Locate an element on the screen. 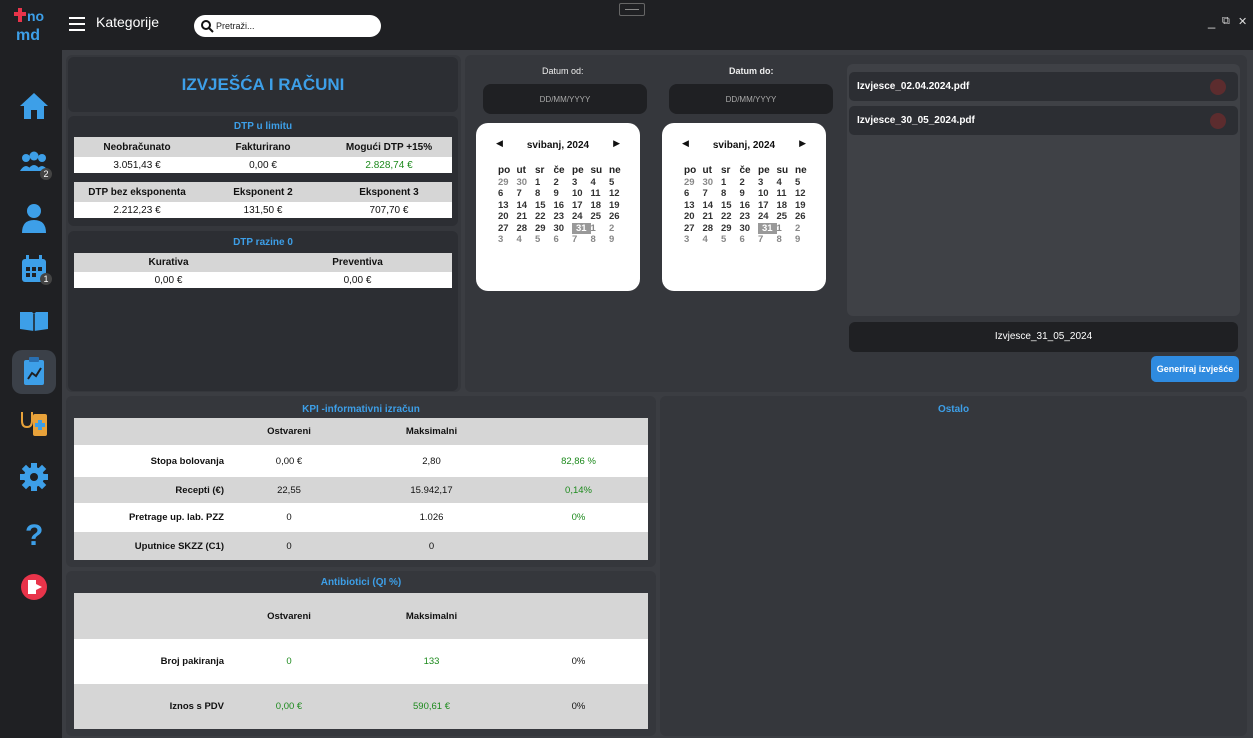 The width and height of the screenshot is (1253, 738). sidebar-item-reports is located at coordinates (34, 372).